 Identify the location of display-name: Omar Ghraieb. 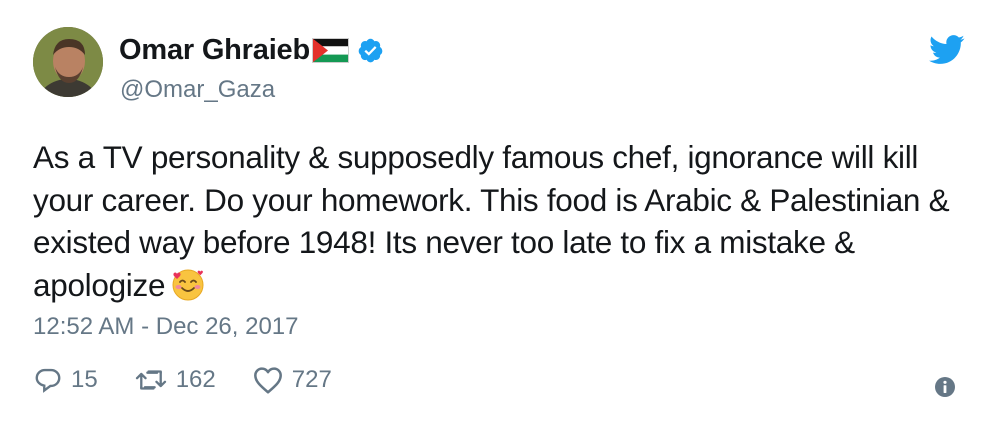
(214, 50).